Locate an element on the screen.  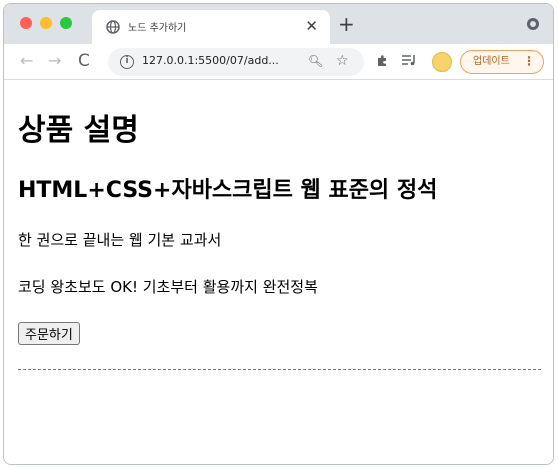
reload-icon: C is located at coordinates (84, 61).